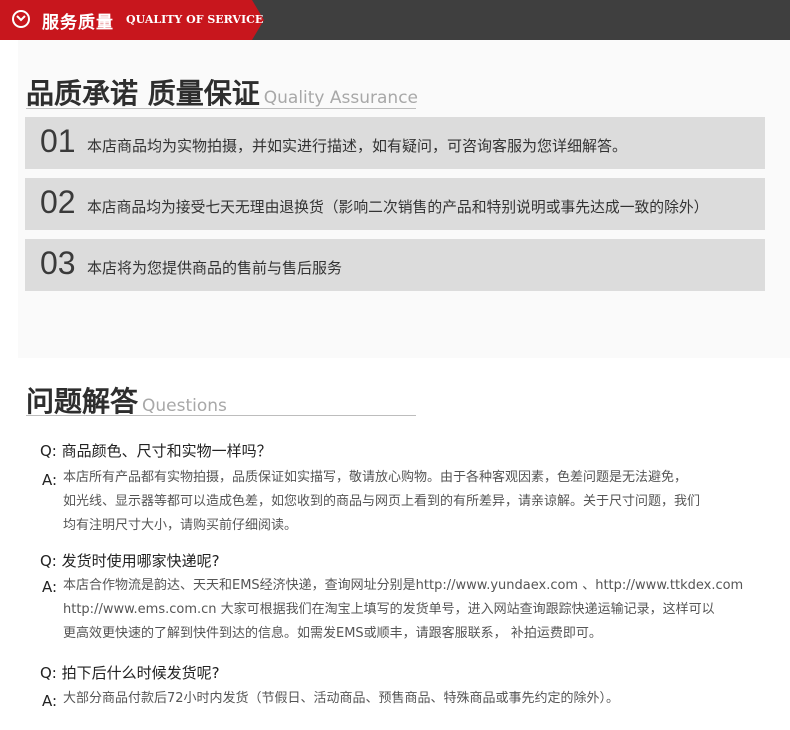  I want to click on quality-title-cn: 品质承诺 质量保证, so click(143, 93).